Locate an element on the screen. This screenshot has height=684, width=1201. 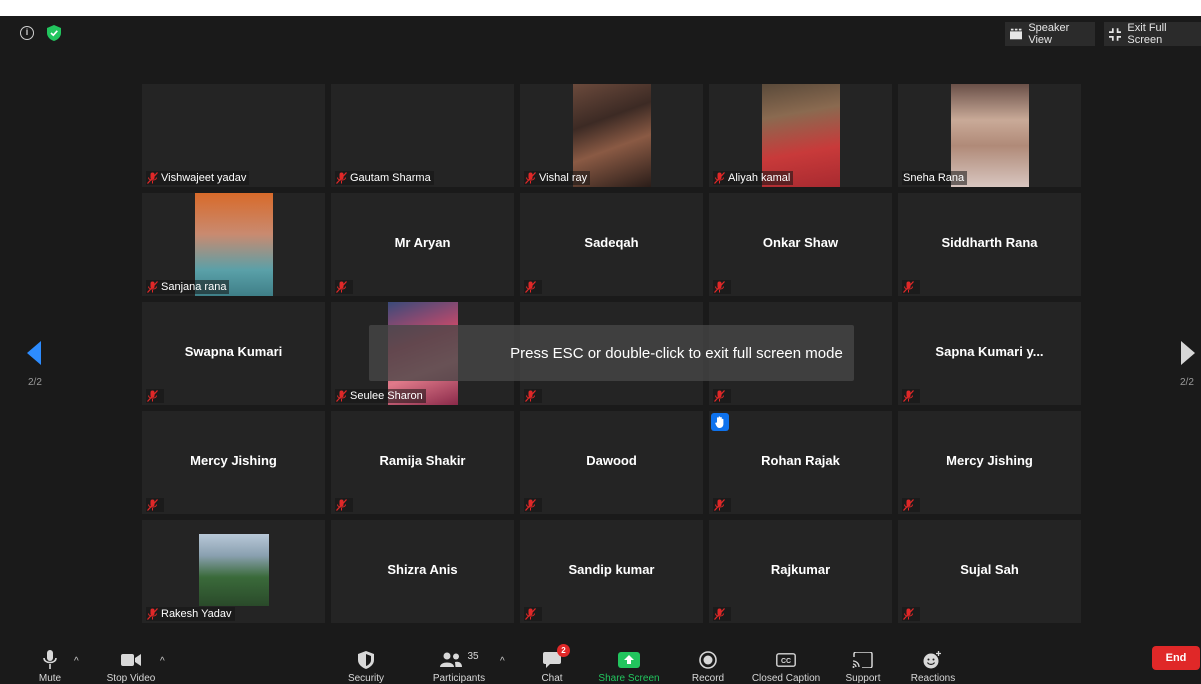
end-meeting-button: End is located at coordinates (1176, 658).